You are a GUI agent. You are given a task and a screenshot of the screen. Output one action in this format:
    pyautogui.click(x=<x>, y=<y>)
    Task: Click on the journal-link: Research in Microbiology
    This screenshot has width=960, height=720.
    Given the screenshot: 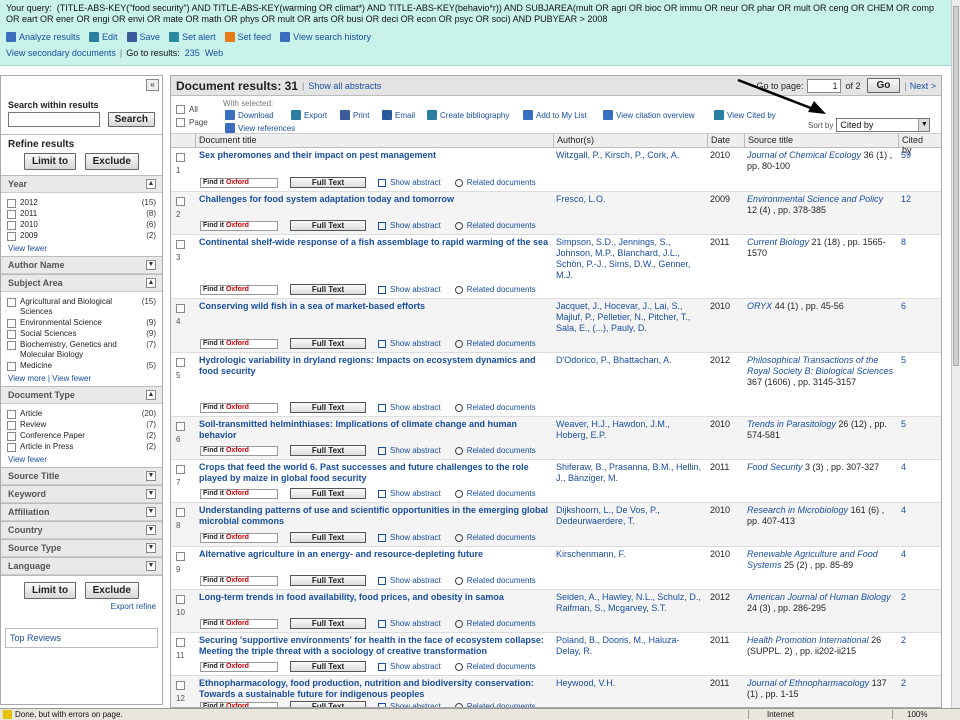 What is the action you would take?
    pyautogui.click(x=797, y=510)
    